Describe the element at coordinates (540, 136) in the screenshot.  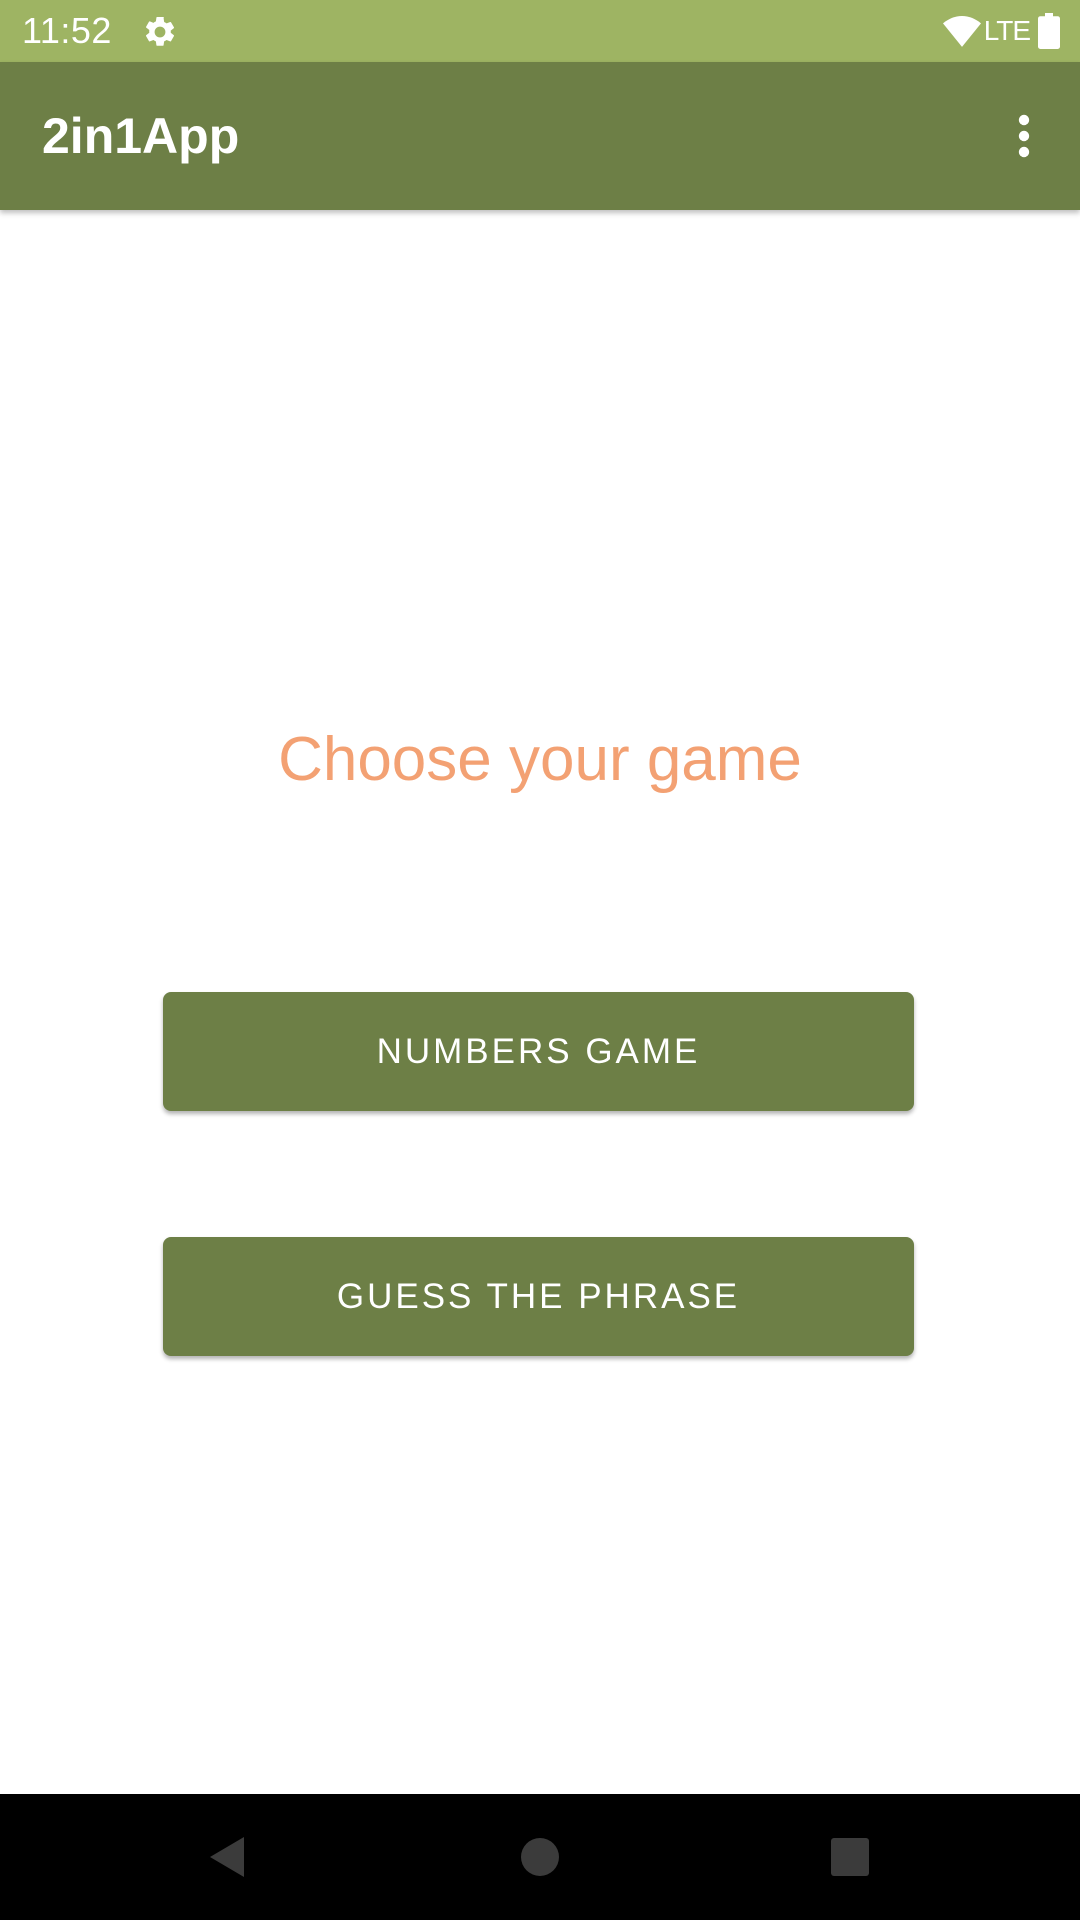
I see `app-bar: 2in1App` at that location.